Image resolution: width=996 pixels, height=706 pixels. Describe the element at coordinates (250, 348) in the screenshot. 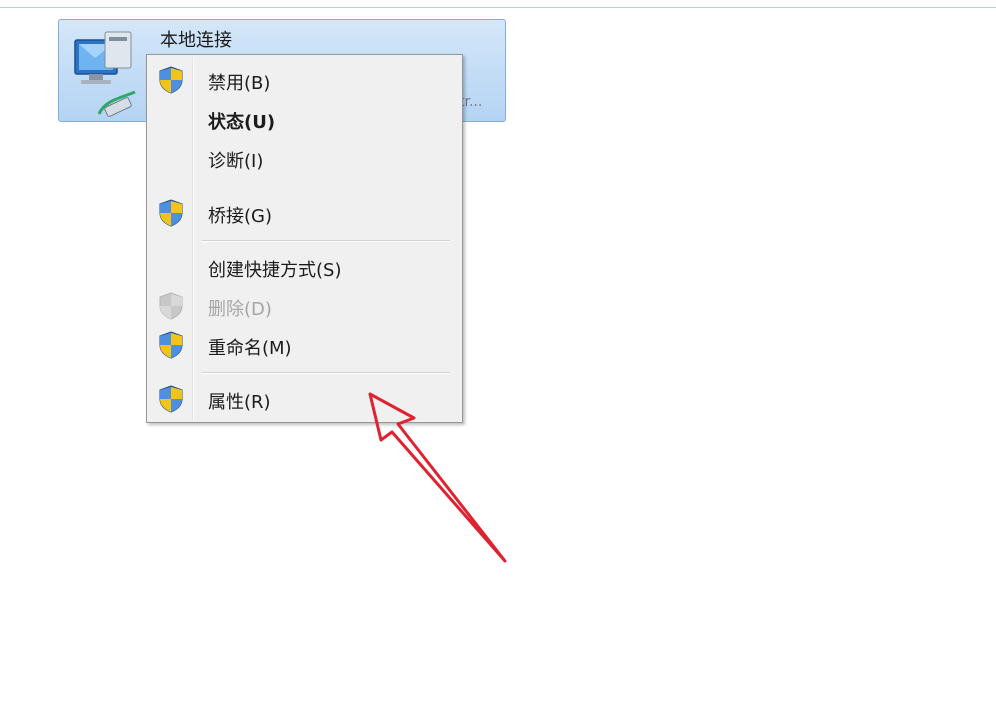

I see `menu-item-label: 重命名(M)` at that location.